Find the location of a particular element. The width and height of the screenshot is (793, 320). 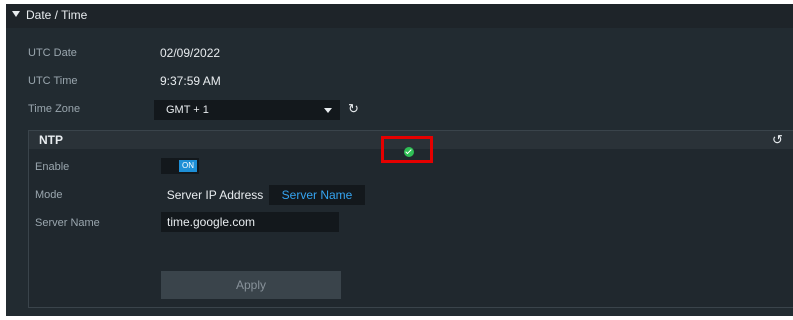

reset-icon: ↺ is located at coordinates (777, 139).